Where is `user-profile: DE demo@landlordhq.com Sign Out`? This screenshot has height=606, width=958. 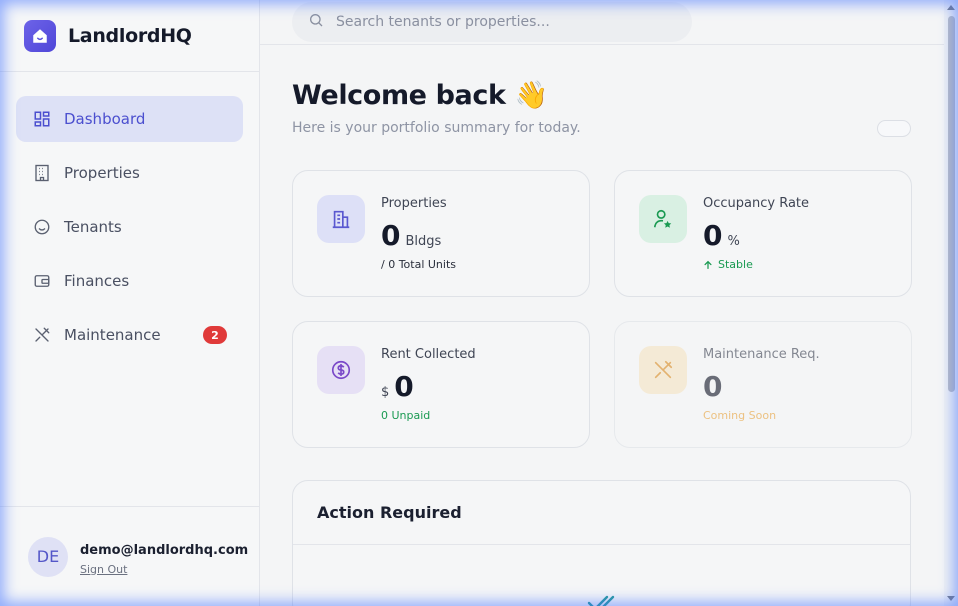
user-profile: DE demo@landlordhq.com Sign Out is located at coordinates (129, 556).